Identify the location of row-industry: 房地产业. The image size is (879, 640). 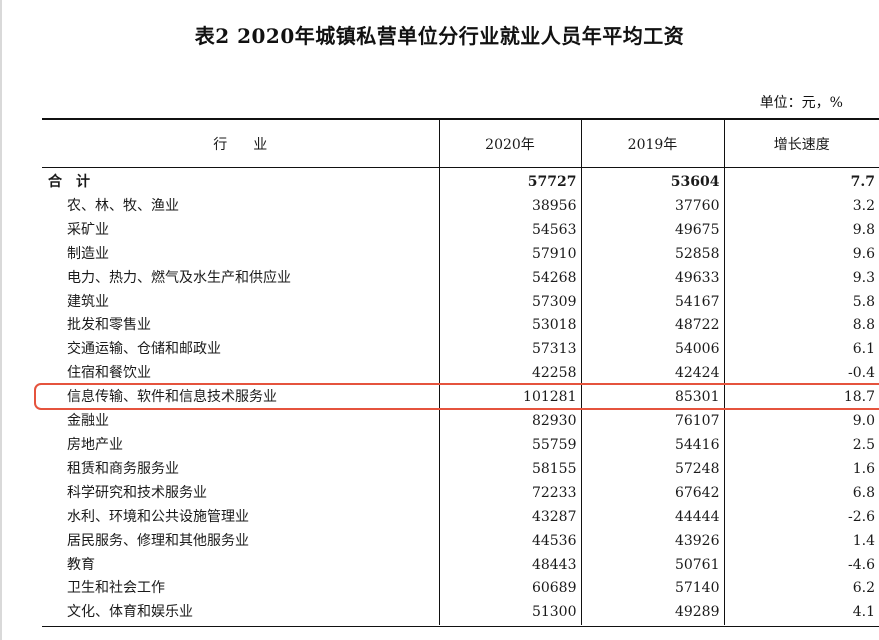
(95, 444).